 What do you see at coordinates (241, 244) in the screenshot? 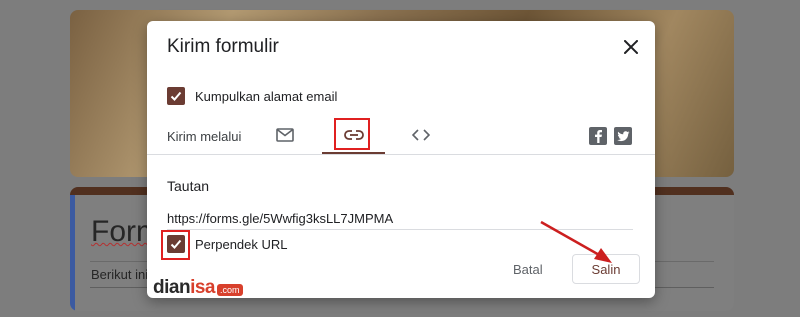
I see `shorten-url-label: Perpendek URL` at bounding box center [241, 244].